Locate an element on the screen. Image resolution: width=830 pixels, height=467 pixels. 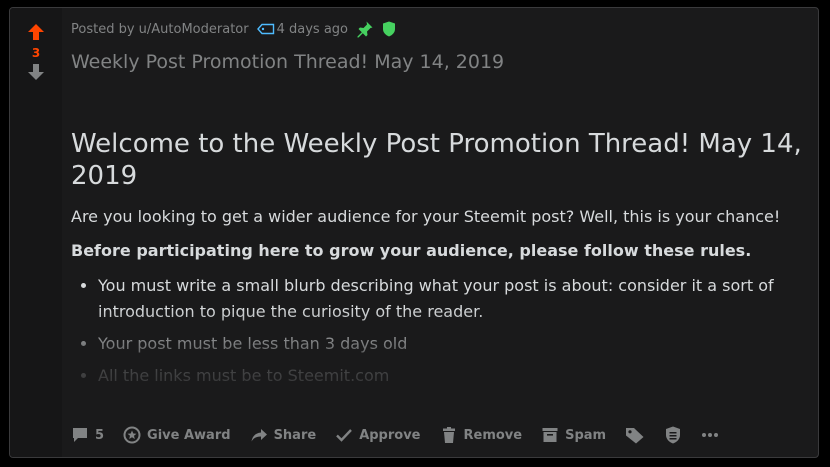
give-award-label: Give Award is located at coordinates (189, 435).